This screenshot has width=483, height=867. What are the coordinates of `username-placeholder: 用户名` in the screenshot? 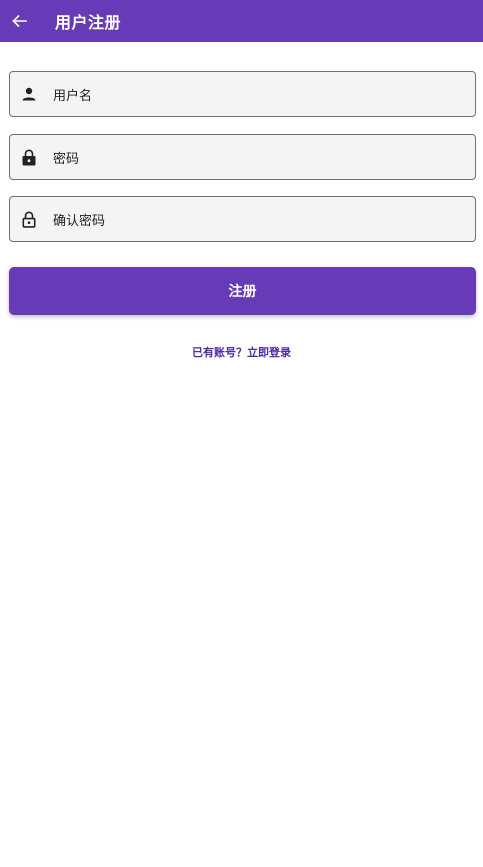 It's located at (73, 96).